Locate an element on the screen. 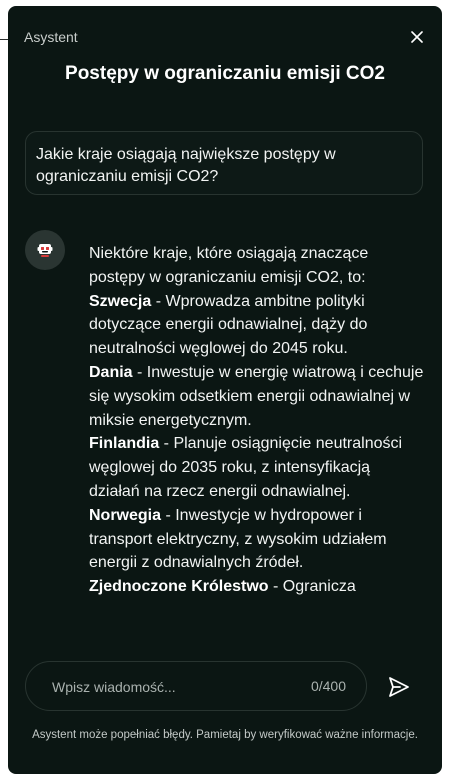 The image size is (453, 781). send-button is located at coordinates (399, 687).